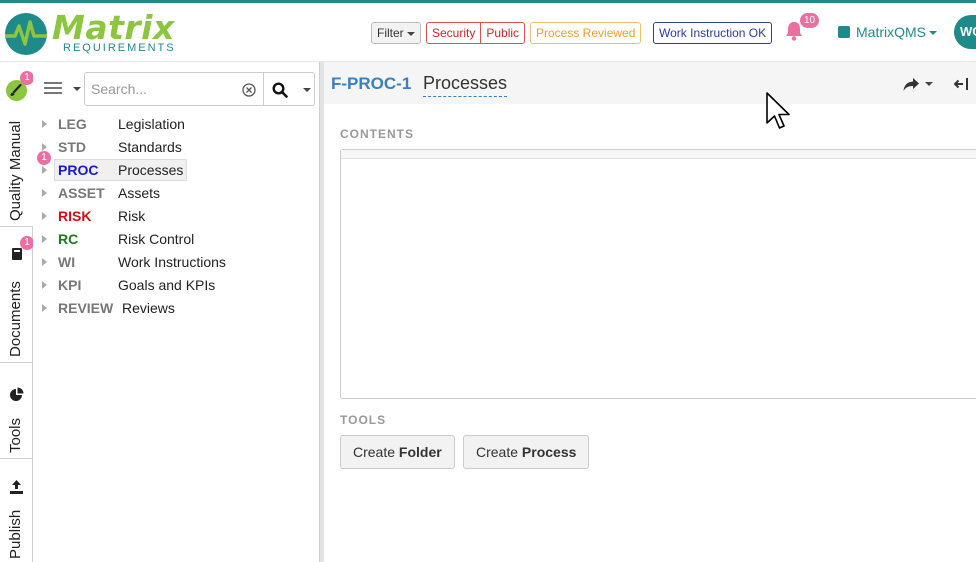 This screenshot has height=562, width=976. Describe the element at coordinates (911, 84) in the screenshot. I see `share-icon` at that location.